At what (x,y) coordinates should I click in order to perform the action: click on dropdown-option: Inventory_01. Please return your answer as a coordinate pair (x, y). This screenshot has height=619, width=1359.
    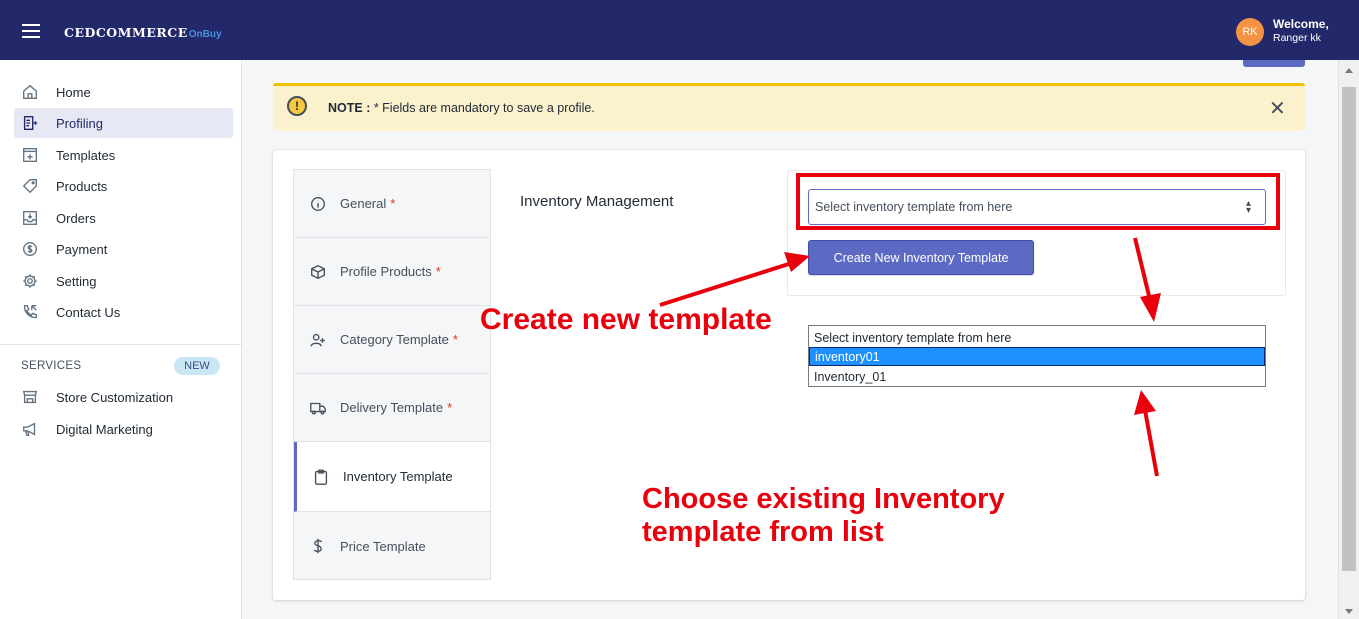
    Looking at the image, I should click on (1037, 376).